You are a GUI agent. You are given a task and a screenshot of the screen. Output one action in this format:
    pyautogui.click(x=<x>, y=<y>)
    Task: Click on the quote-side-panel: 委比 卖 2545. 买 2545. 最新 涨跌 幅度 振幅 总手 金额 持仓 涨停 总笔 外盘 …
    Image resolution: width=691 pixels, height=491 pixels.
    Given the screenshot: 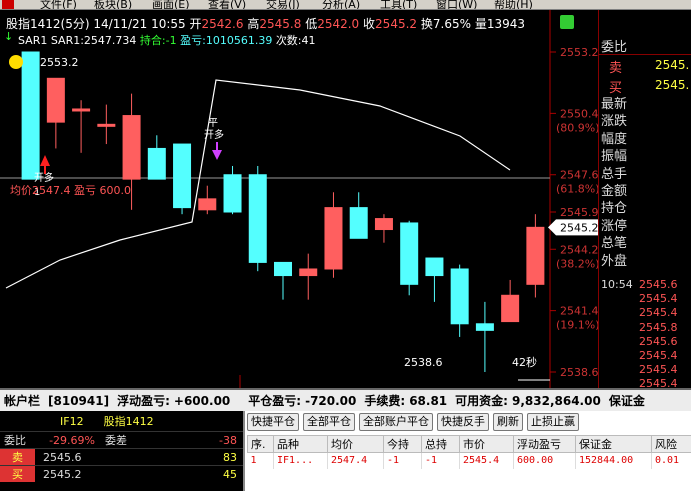 What is the action you would take?
    pyautogui.click(x=644, y=200)
    